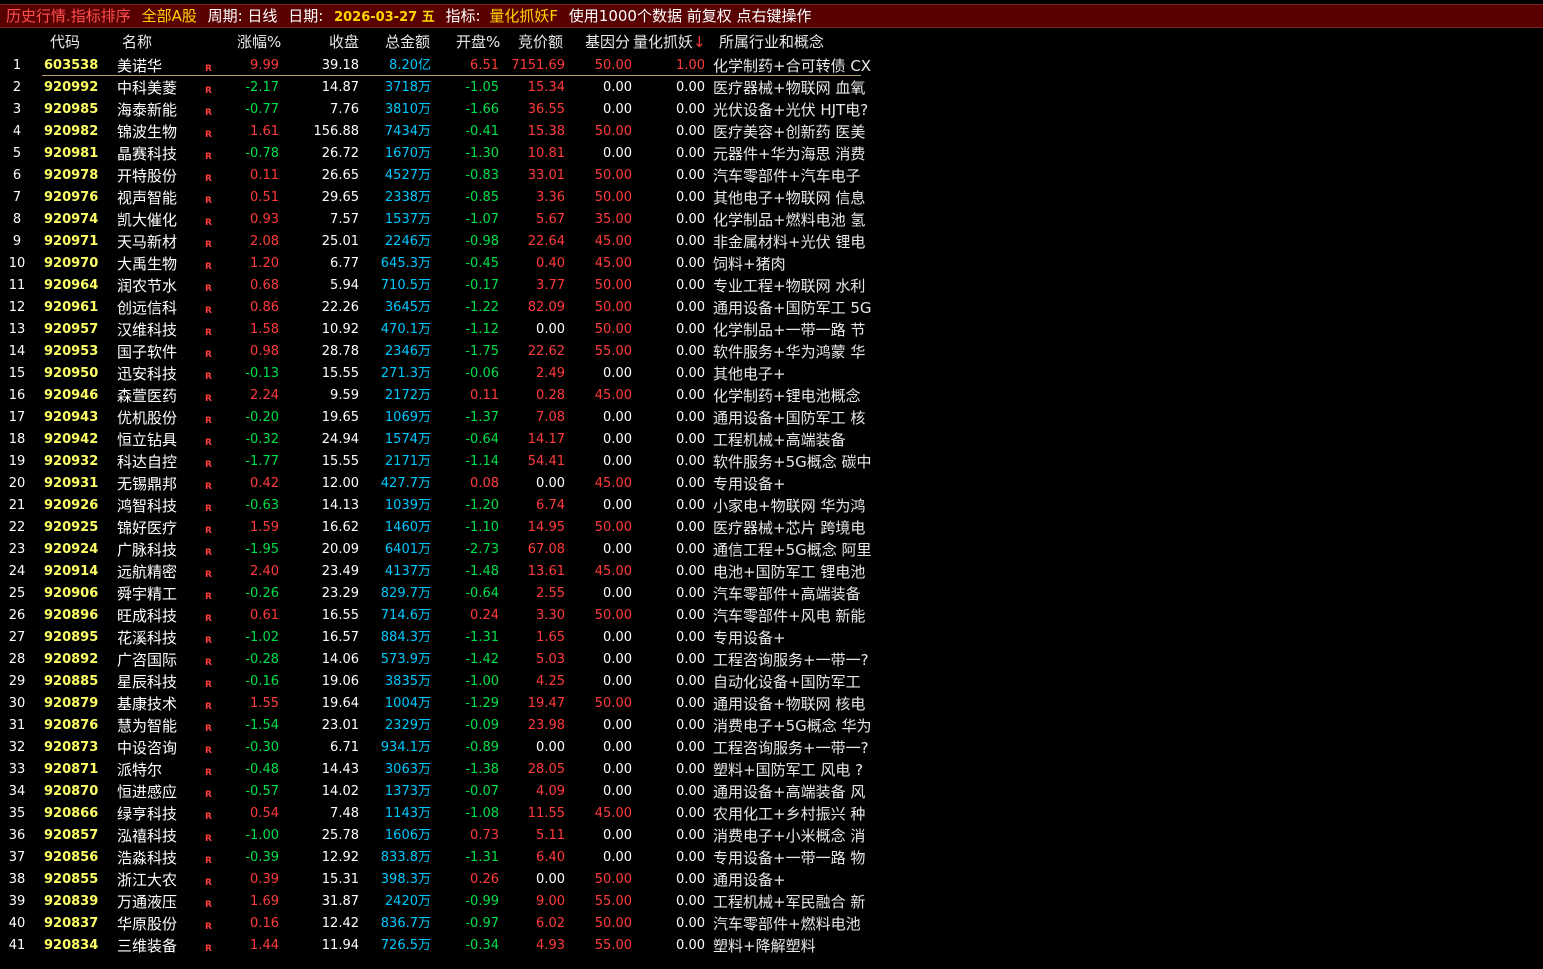  Describe the element at coordinates (407, 109) in the screenshot. I see `total-amount: 3810万` at that location.